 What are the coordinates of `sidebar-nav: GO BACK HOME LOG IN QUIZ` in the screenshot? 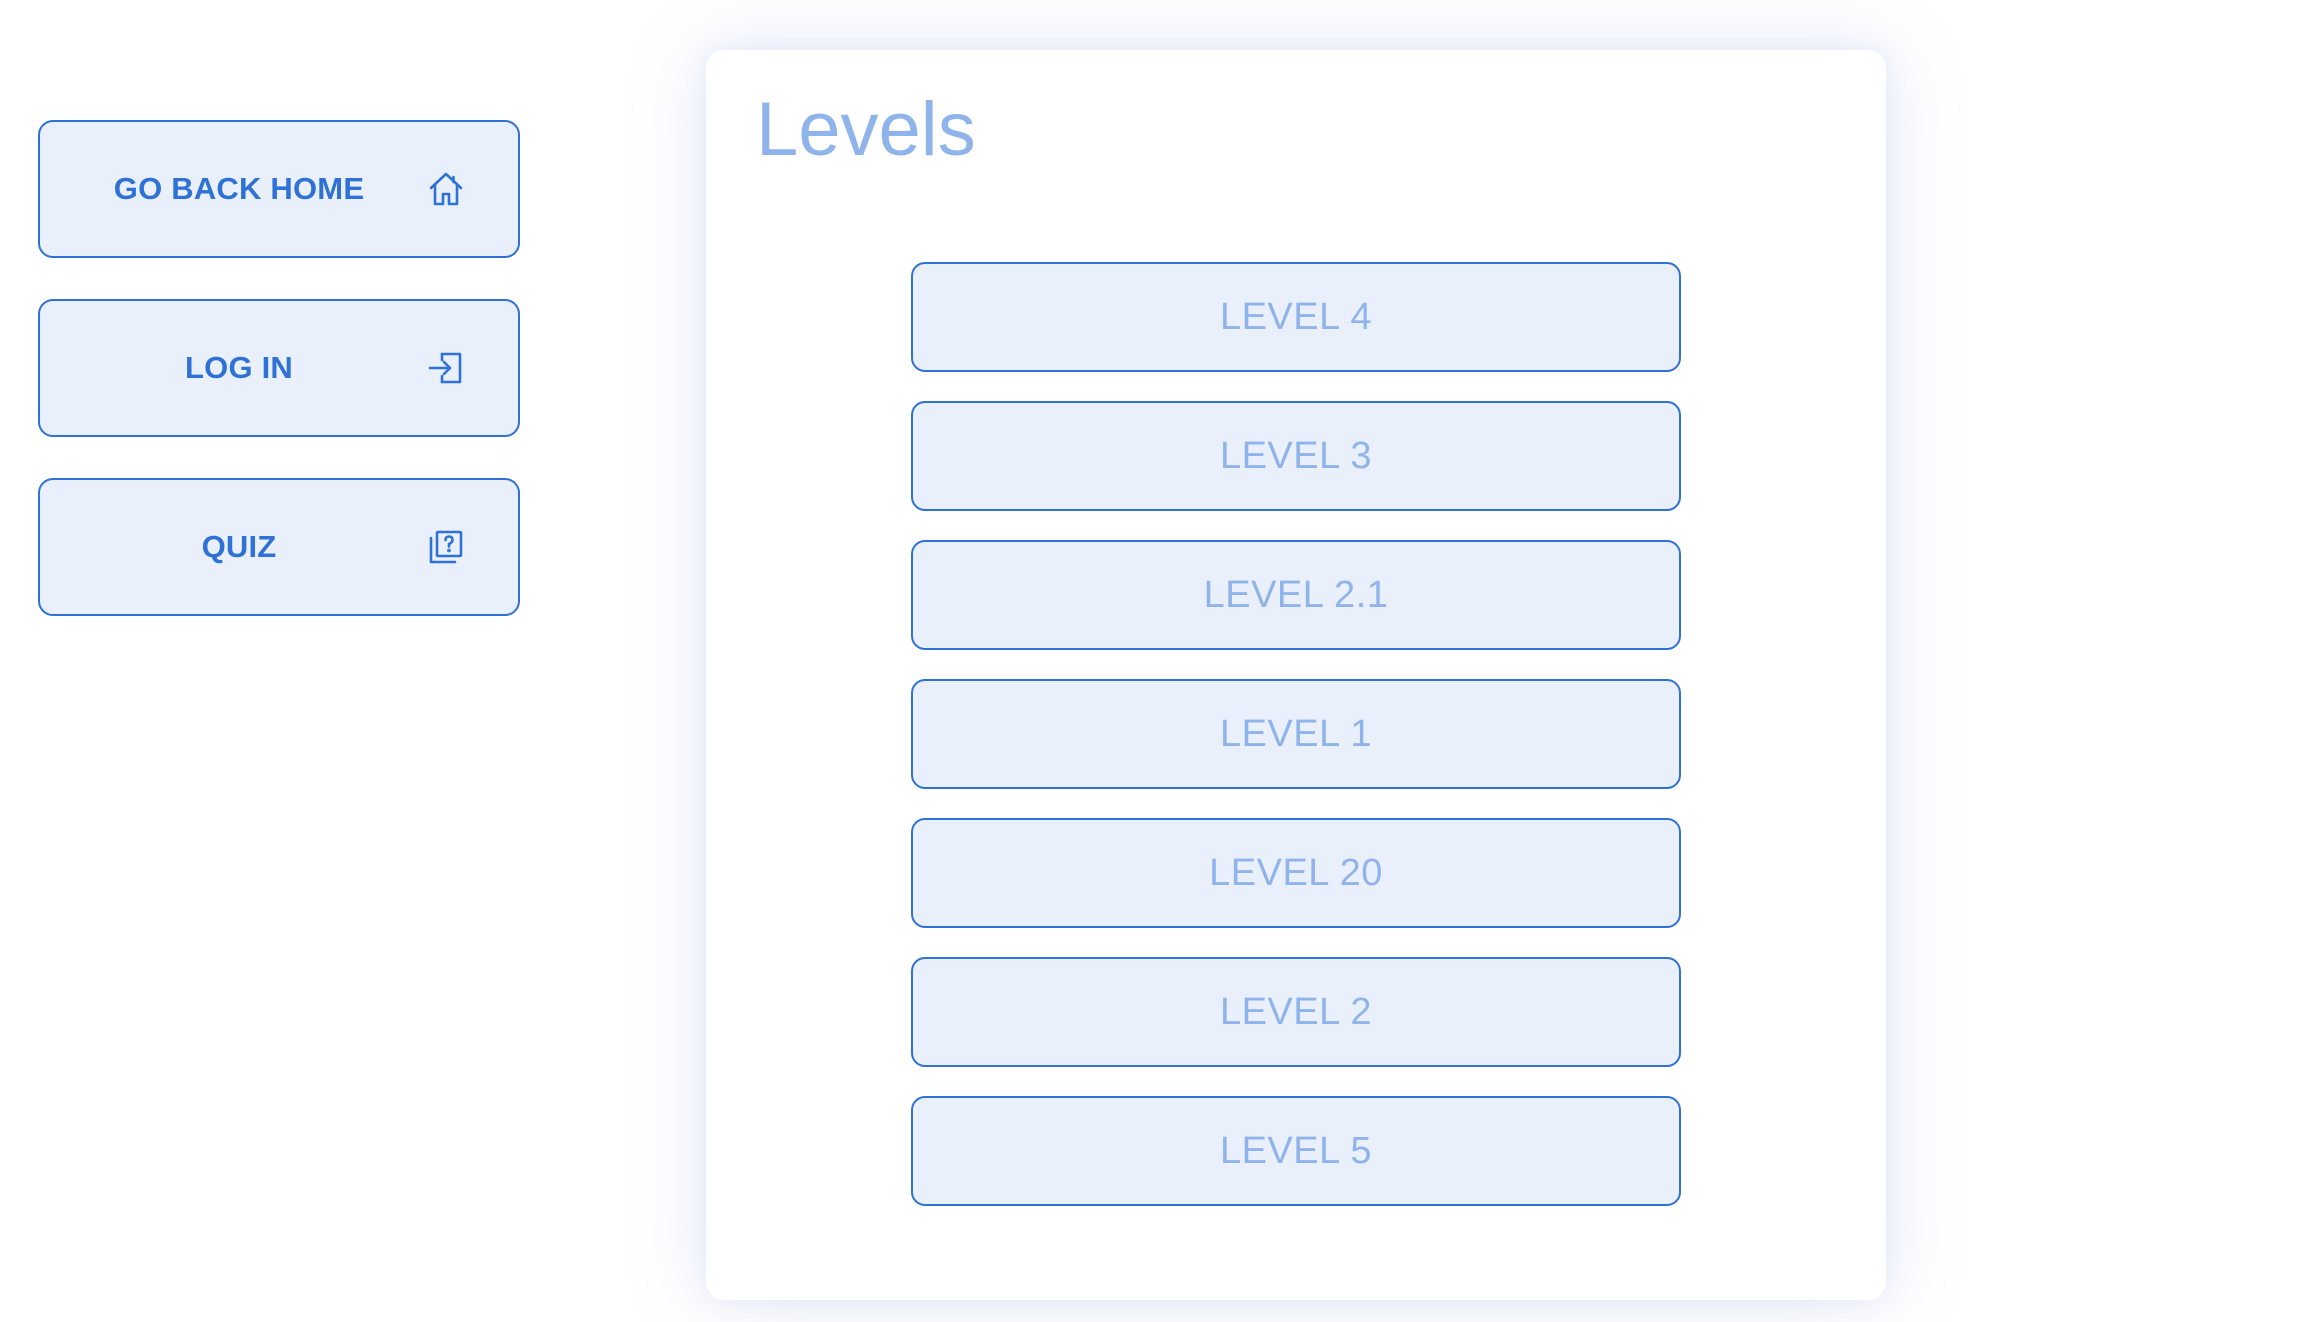 It's located at (279, 388).